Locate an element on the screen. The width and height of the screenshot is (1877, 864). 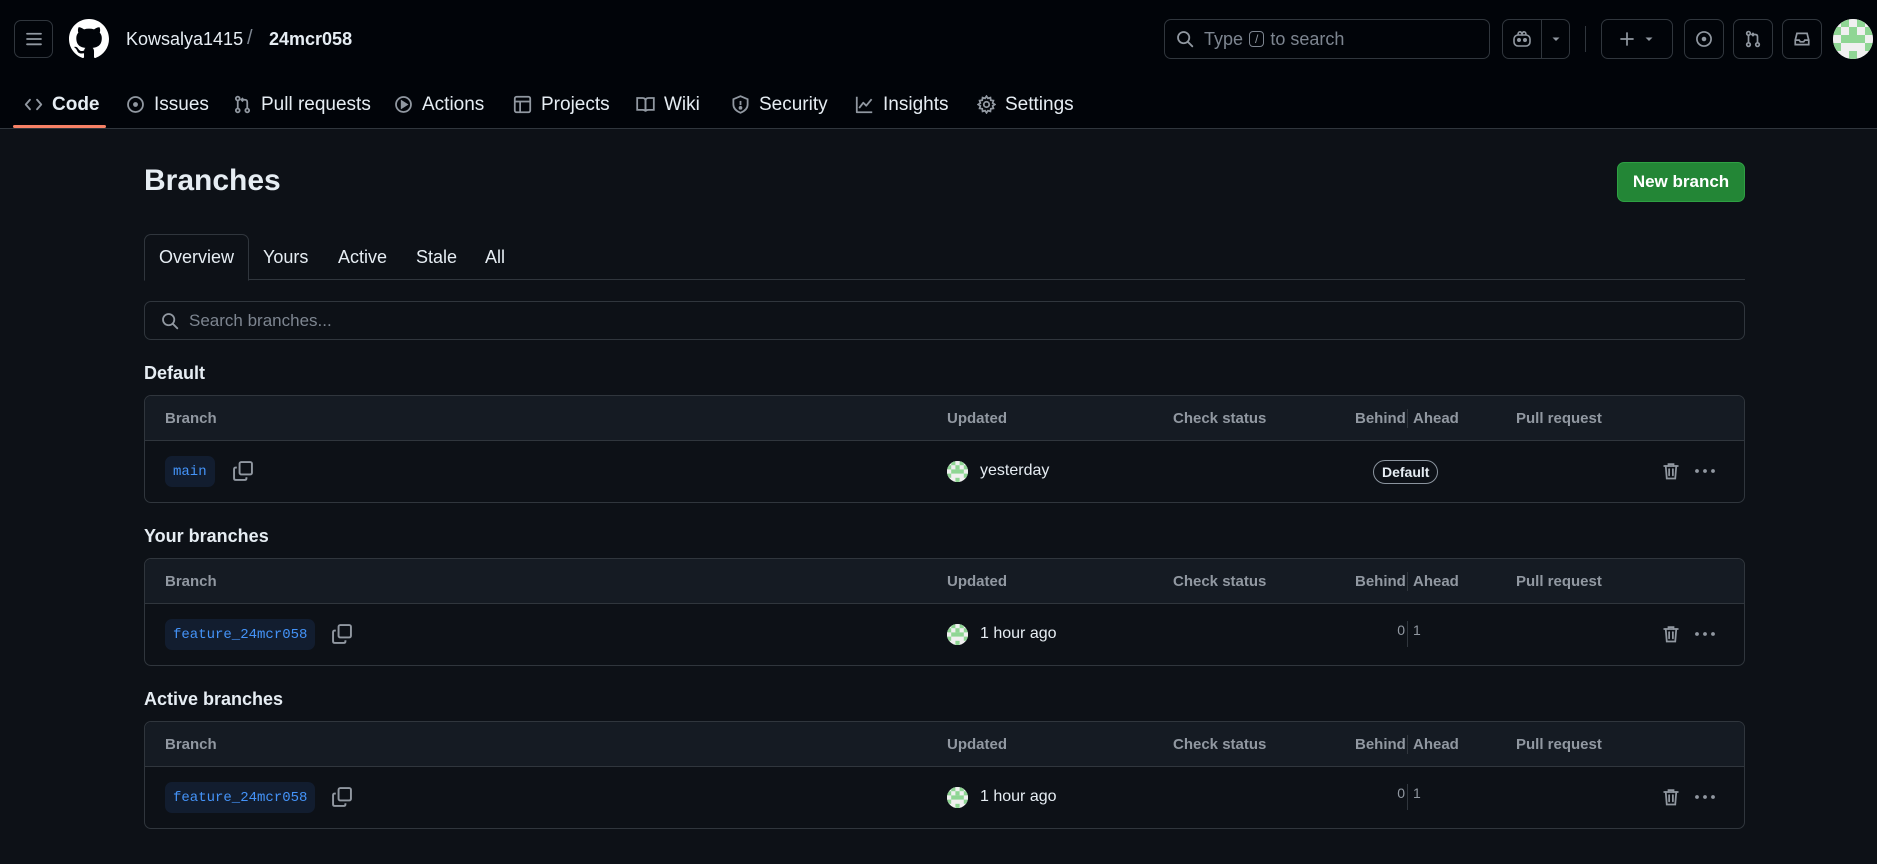
tab-insights: Insights is located at coordinates (901, 104).